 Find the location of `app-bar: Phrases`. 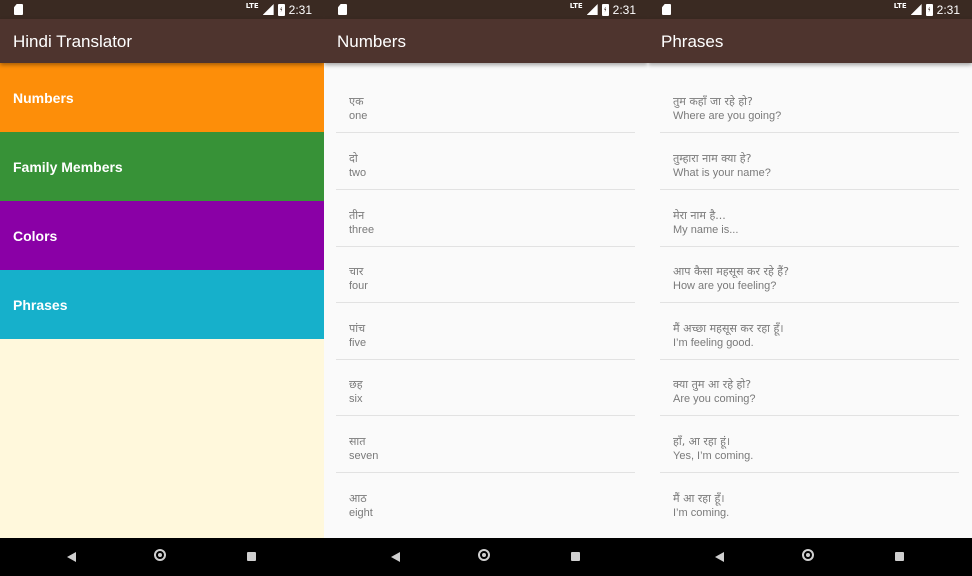

app-bar: Phrases is located at coordinates (810, 41).